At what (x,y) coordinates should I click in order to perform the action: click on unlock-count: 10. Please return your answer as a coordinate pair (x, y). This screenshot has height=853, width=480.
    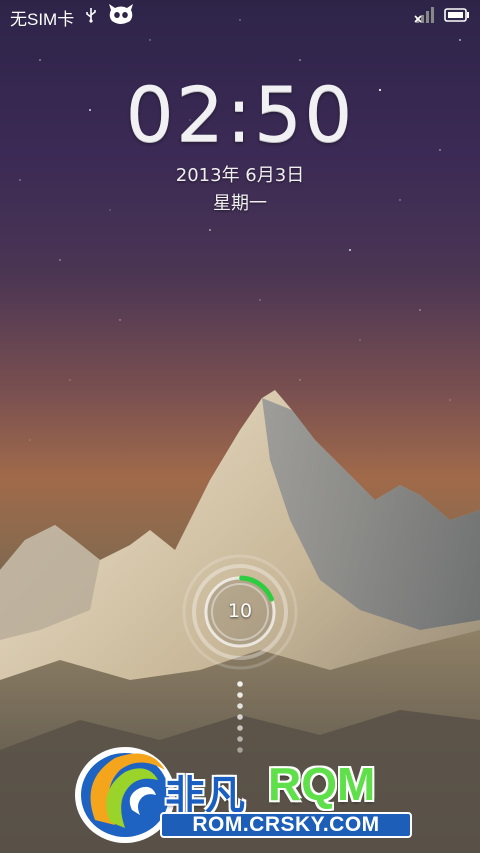
    Looking at the image, I should click on (240, 611).